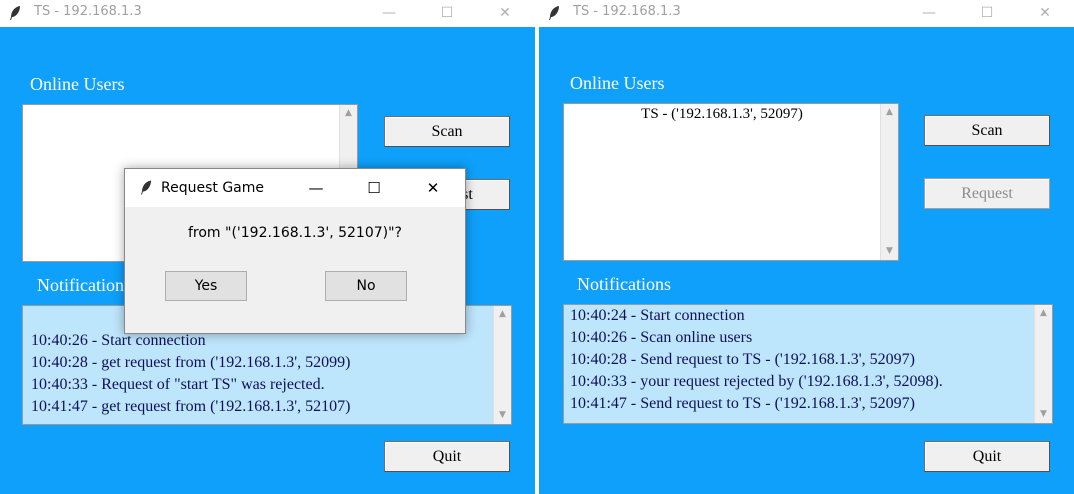 The height and width of the screenshot is (494, 1074). Describe the element at coordinates (722, 114) in the screenshot. I see `online-user-item: TS - ('192.168.1.3', 52097)` at that location.